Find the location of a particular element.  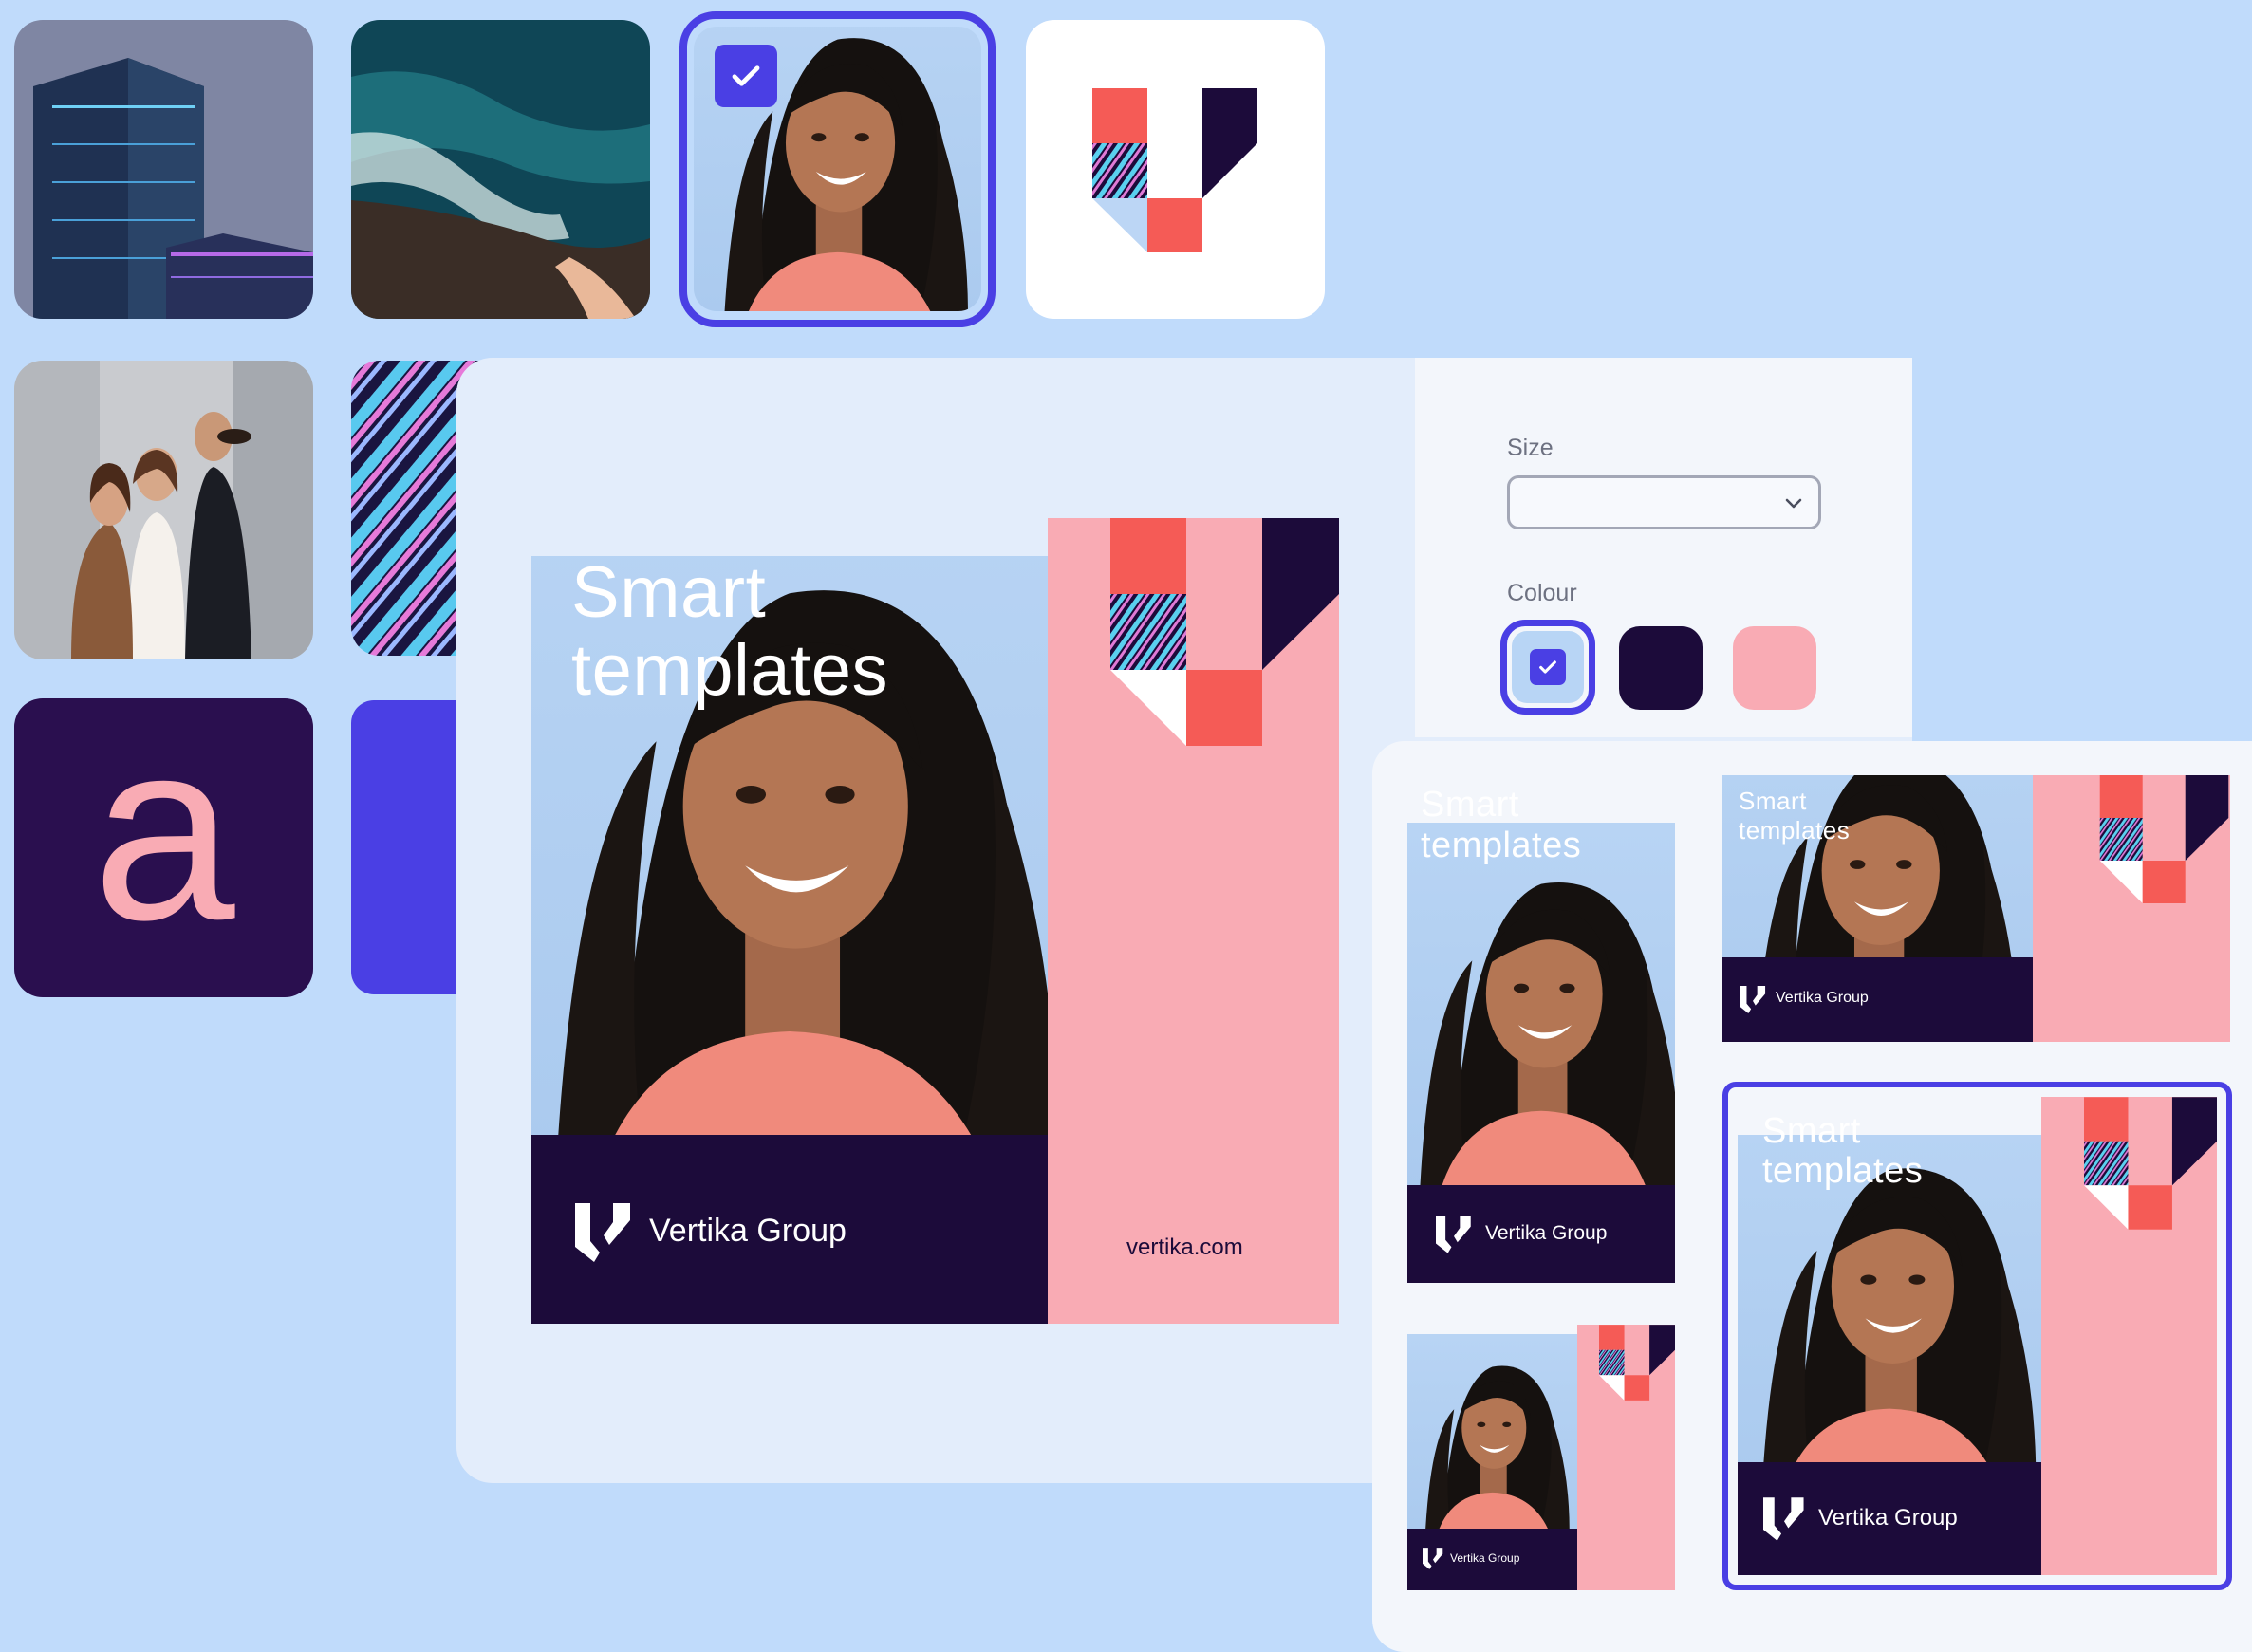

brand-url: vertika.com is located at coordinates (1184, 1247).